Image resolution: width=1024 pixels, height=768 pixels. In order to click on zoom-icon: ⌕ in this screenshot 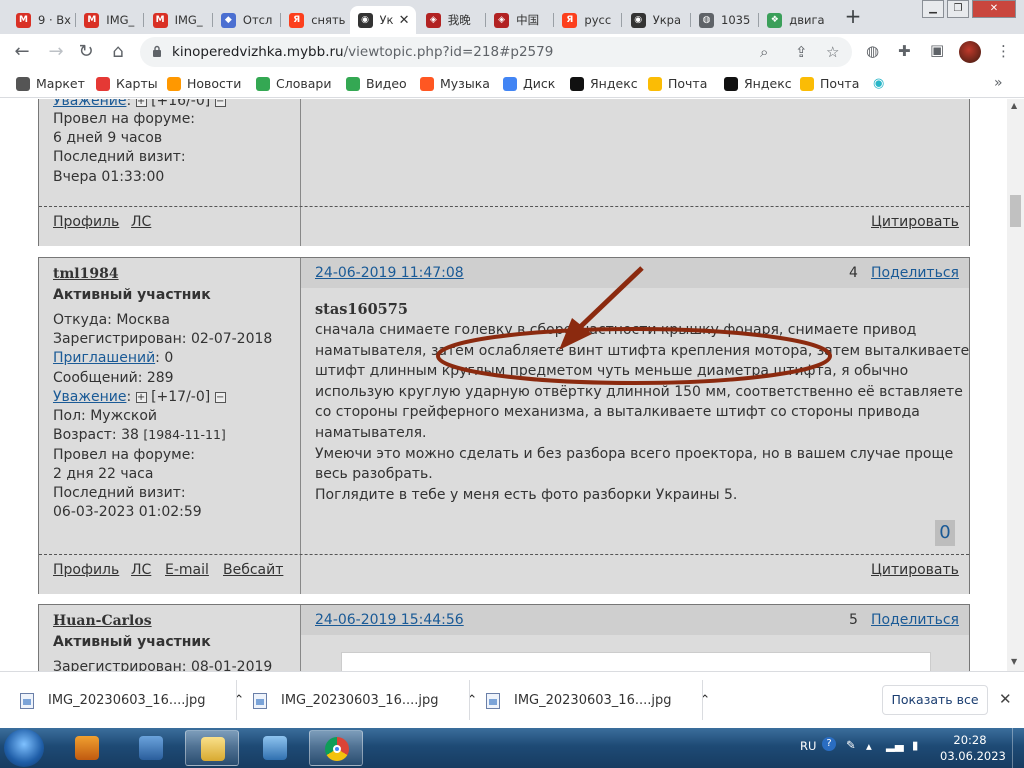, I will do `click(764, 52)`.